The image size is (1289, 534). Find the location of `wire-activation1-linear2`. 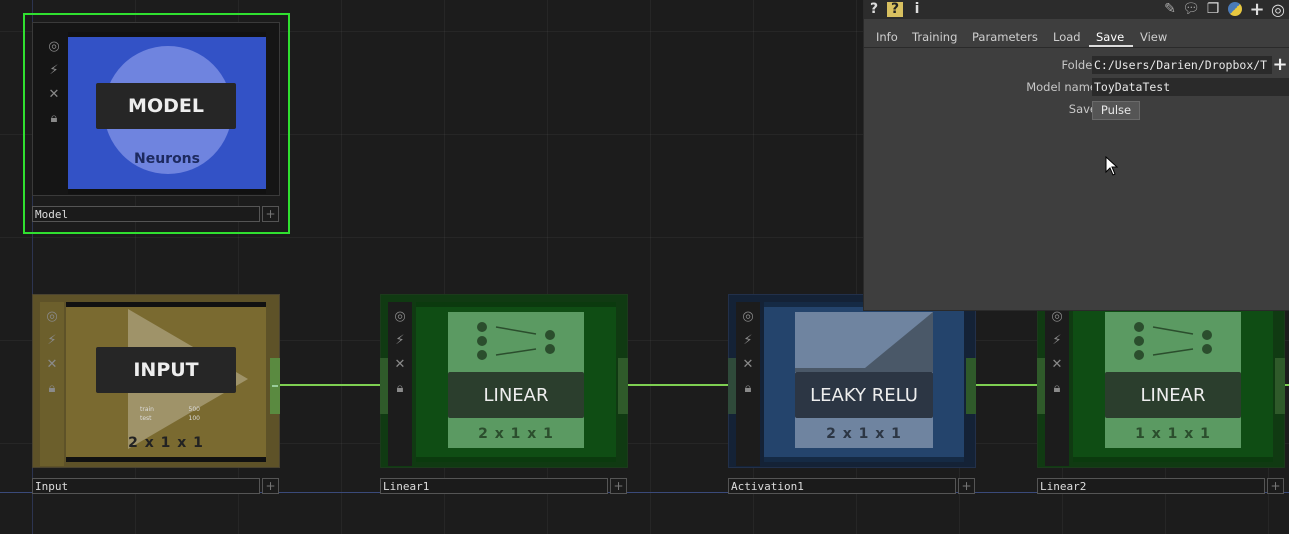

wire-activation1-linear2 is located at coordinates (1007, 385).